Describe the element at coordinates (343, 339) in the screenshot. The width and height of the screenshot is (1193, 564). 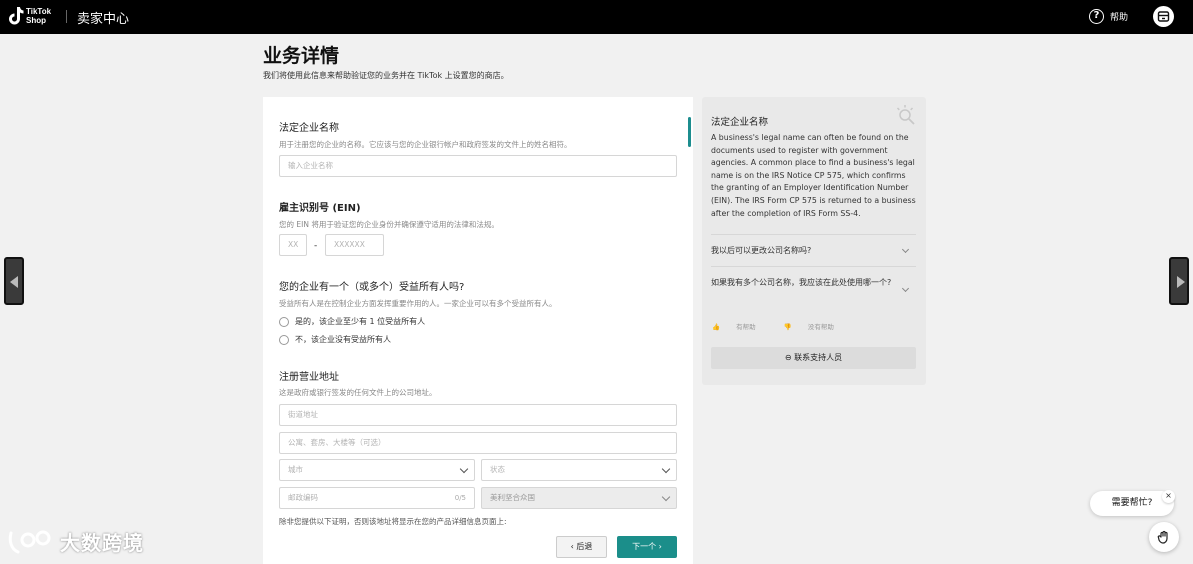
I see `radio-label: 不，该企业没有受益所有人` at that location.